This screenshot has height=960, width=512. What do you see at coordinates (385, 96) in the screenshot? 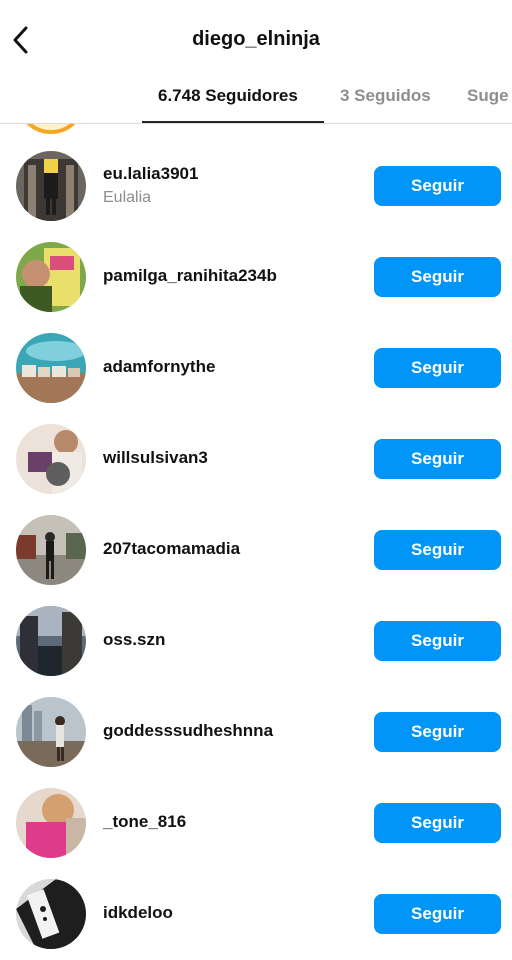
I see `tab-following: 3 Seguidos` at bounding box center [385, 96].